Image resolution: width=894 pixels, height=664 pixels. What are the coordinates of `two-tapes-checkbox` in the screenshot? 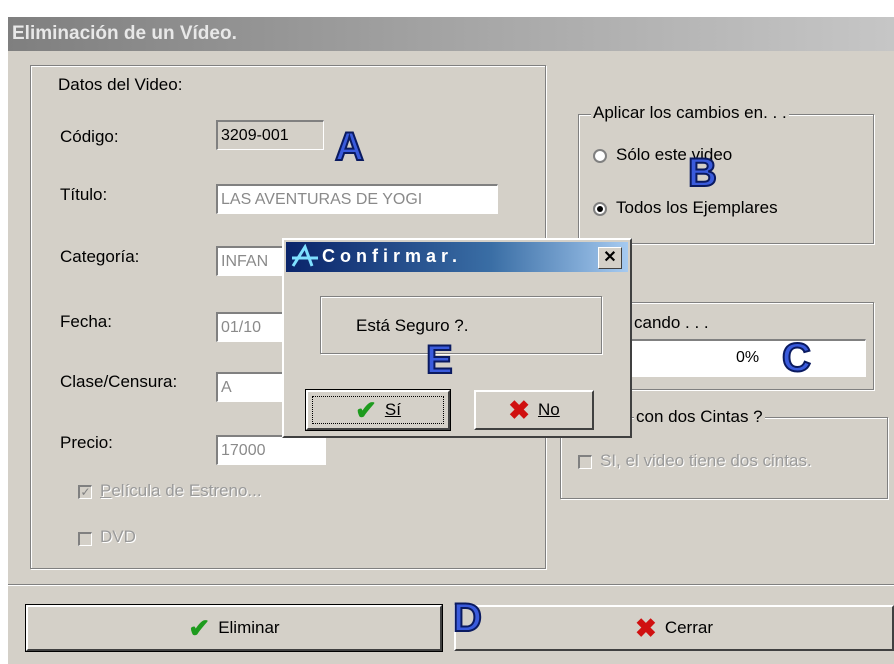 It's located at (585, 462).